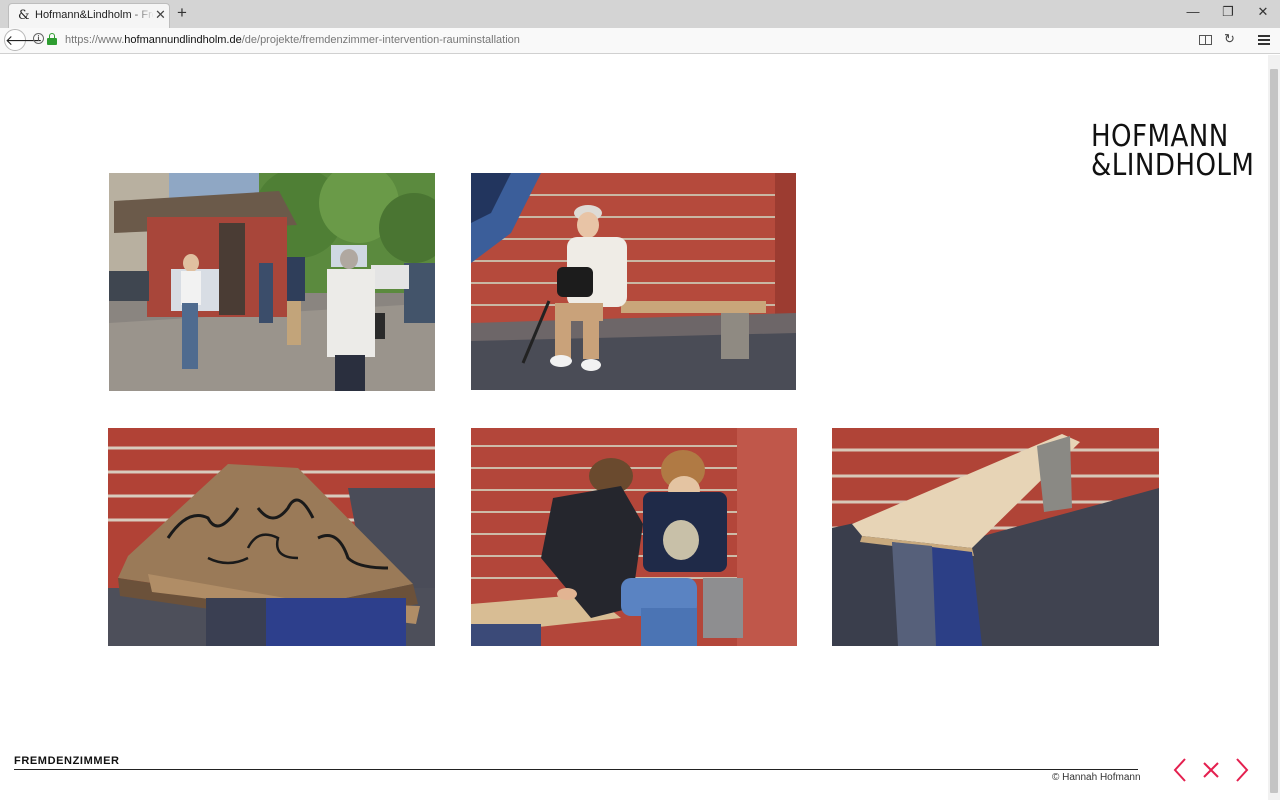 The image size is (1280, 800). Describe the element at coordinates (182, 13) in the screenshot. I see `new-tab-plus-icon: +` at that location.